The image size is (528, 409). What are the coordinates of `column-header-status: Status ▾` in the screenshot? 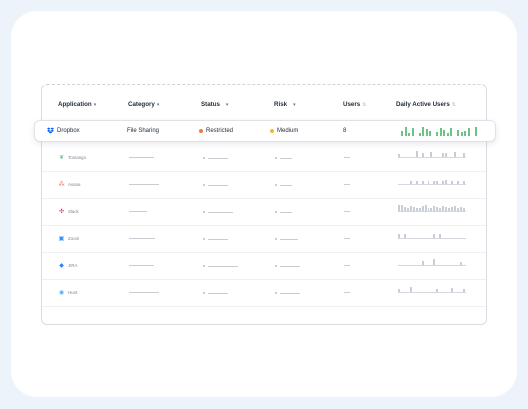 It's located at (214, 104).